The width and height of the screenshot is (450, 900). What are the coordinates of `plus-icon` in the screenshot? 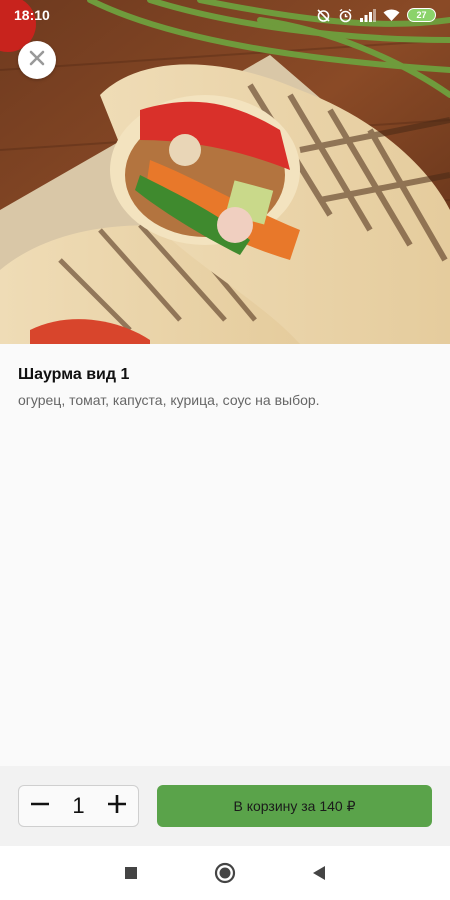 It's located at (117, 806).